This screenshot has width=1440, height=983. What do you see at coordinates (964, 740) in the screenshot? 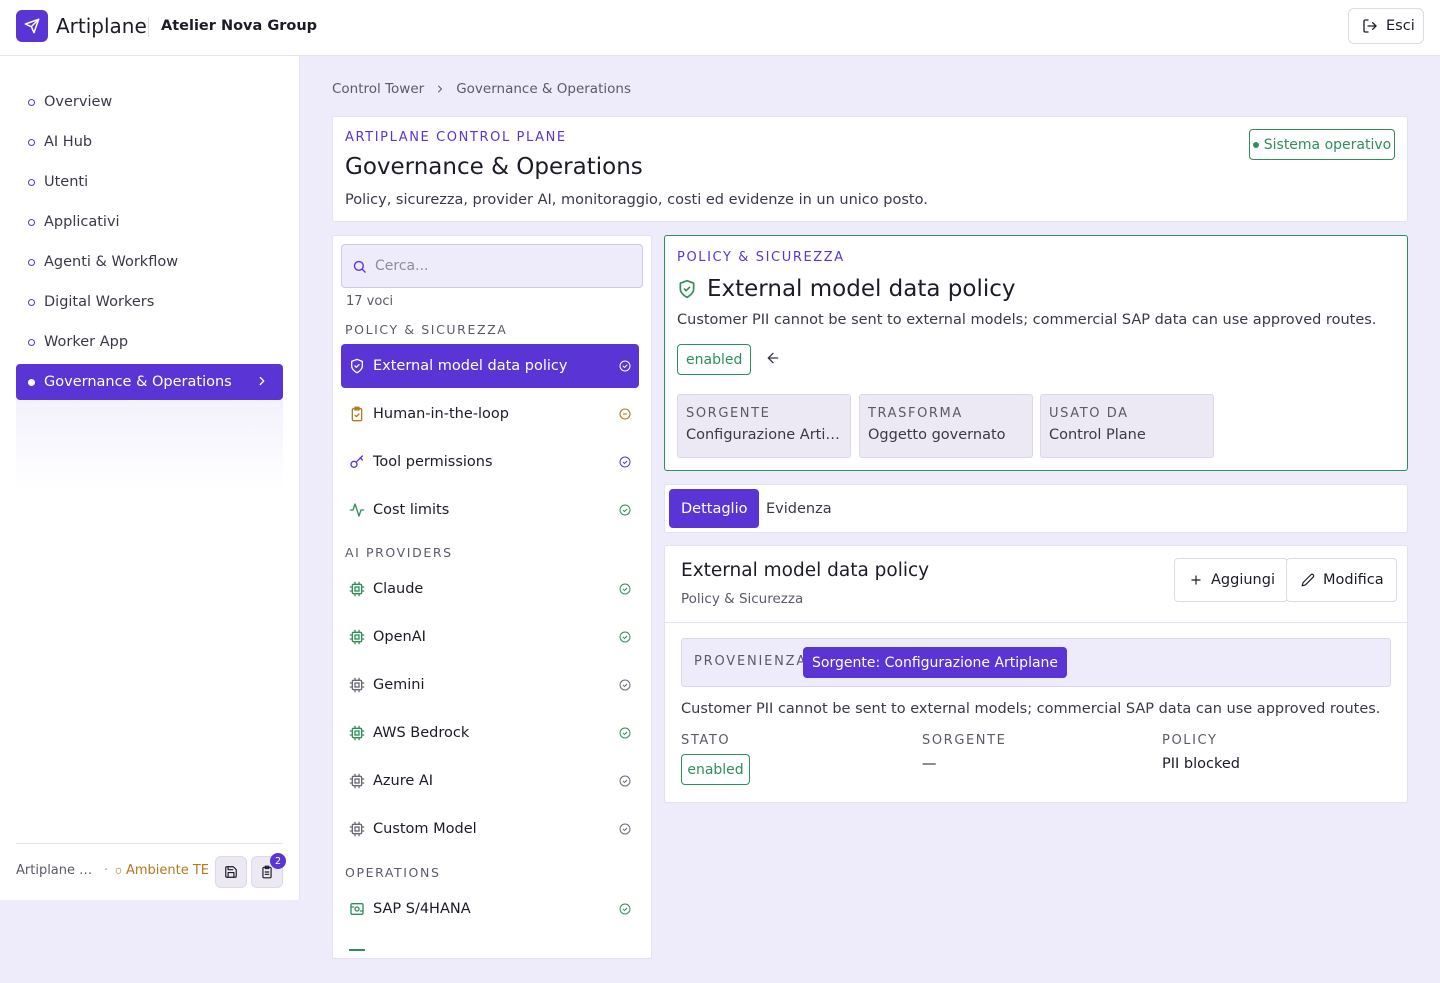
I see `field-key: SORGENTE` at bounding box center [964, 740].